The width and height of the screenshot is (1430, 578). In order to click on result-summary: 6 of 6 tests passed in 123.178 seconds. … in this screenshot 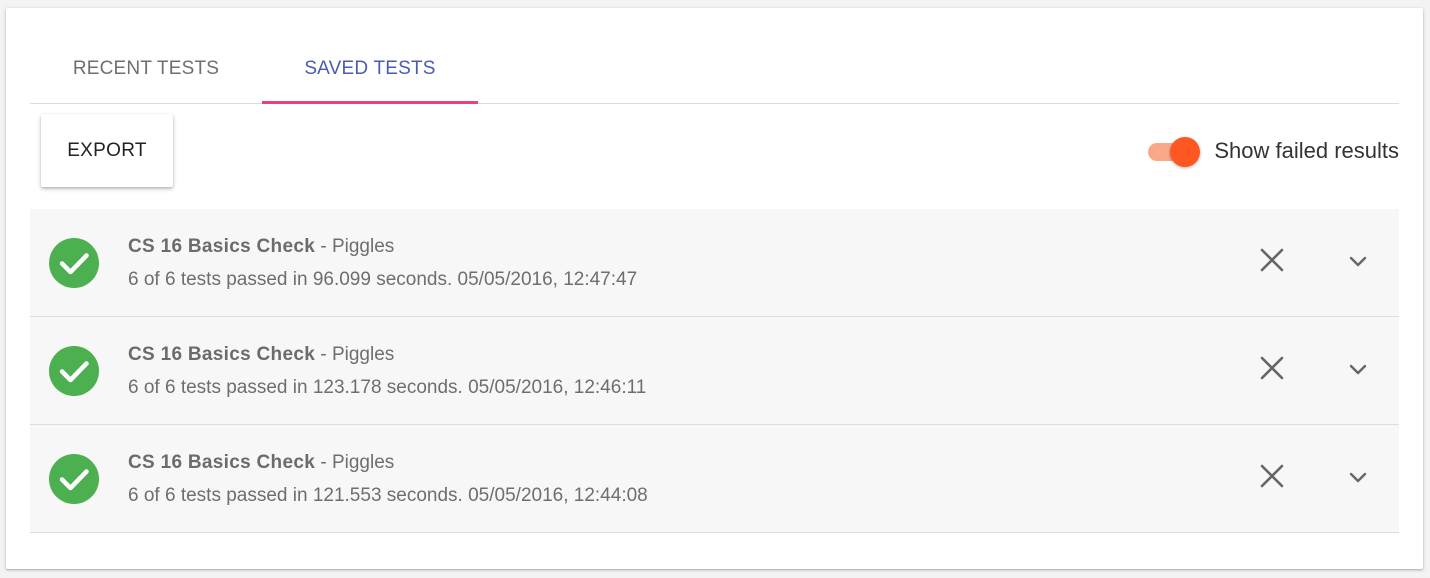, I will do `click(387, 387)`.